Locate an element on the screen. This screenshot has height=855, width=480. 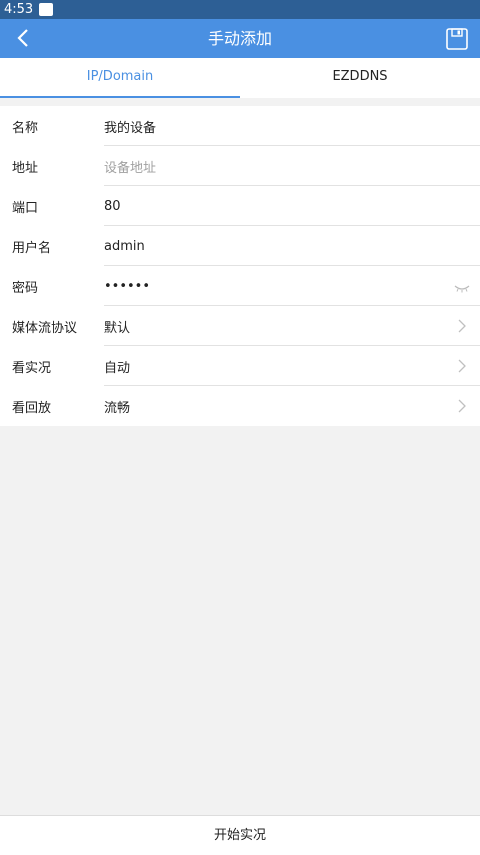
address-row: 地址 设备地址 is located at coordinates (240, 166).